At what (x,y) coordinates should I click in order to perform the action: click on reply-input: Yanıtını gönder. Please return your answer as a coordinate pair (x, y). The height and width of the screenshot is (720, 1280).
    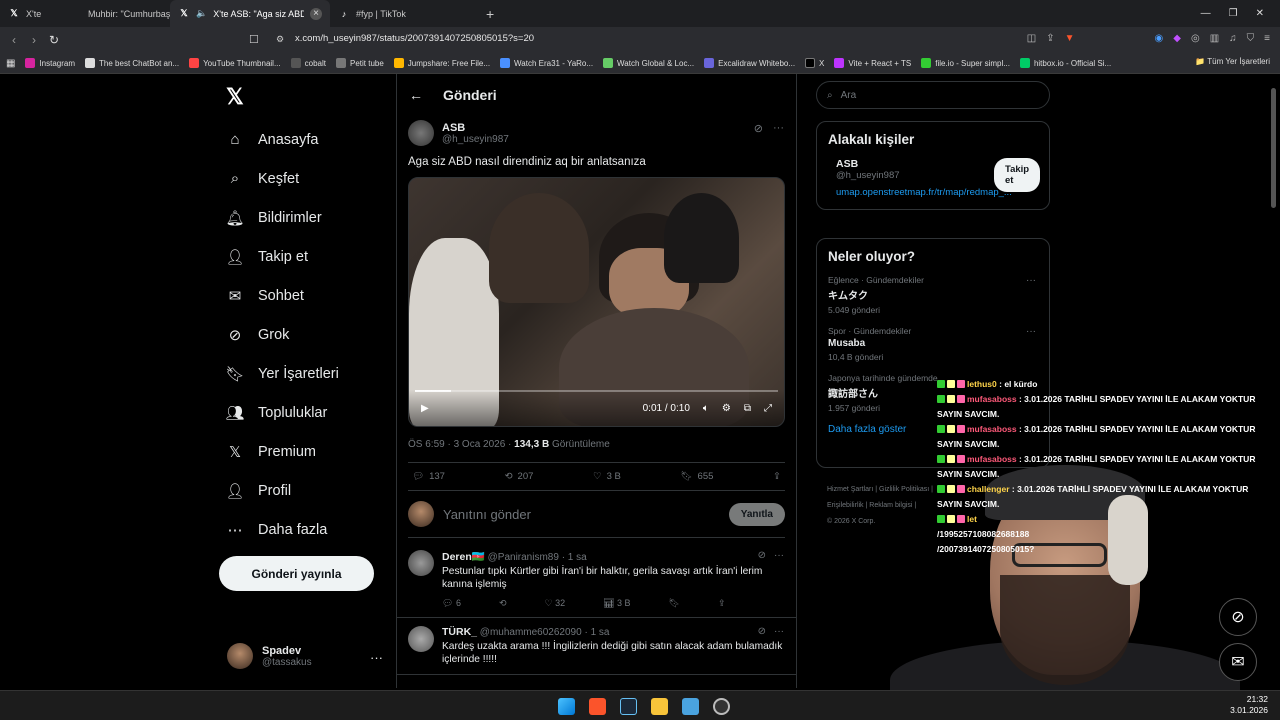
    Looking at the image, I should click on (581, 514).